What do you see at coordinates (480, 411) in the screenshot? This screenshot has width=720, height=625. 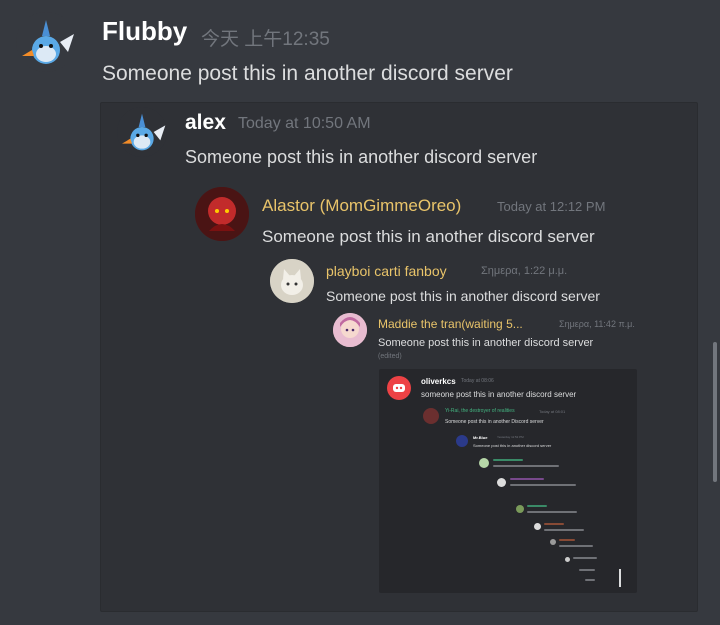 I see `yirai-username: Yi-Rai, the destroyer of realities` at bounding box center [480, 411].